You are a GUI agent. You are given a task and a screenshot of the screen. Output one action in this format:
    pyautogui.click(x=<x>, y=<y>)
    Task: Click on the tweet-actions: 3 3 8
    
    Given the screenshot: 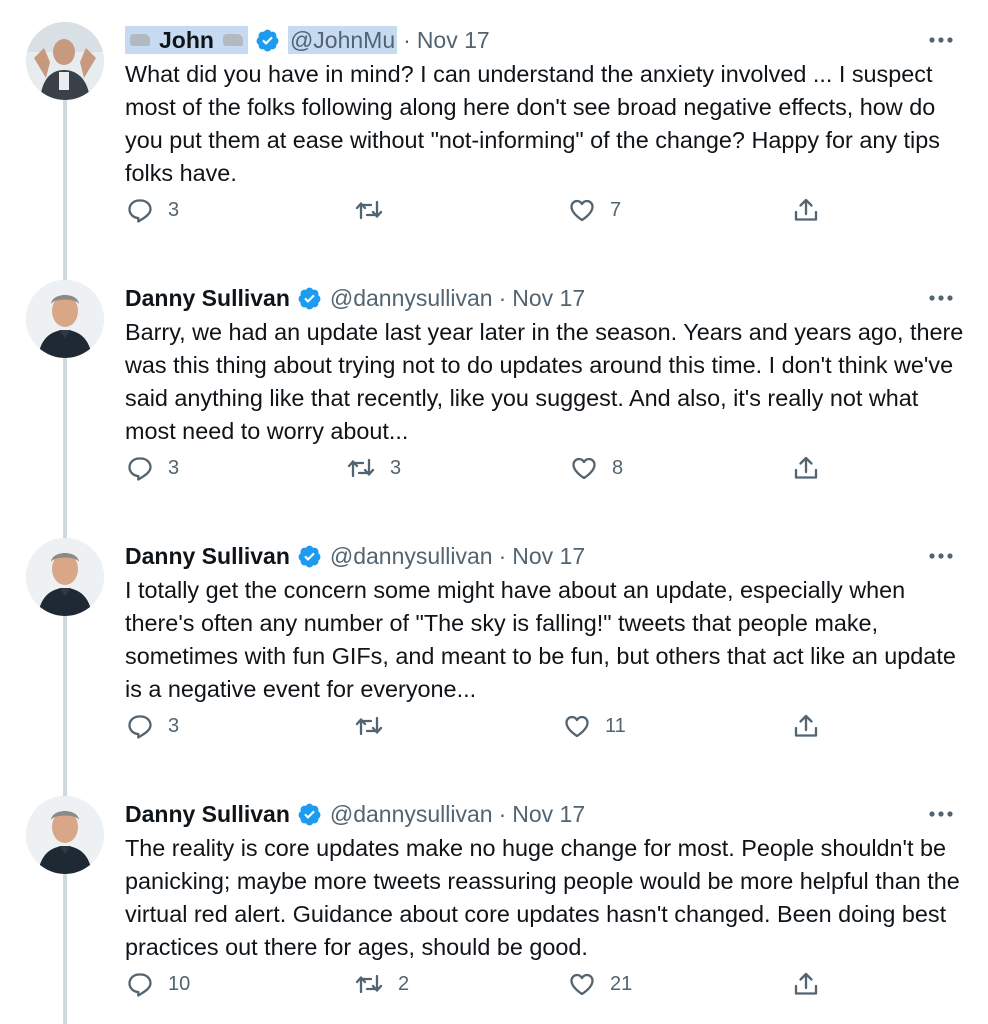 What is the action you would take?
    pyautogui.click(x=494, y=468)
    